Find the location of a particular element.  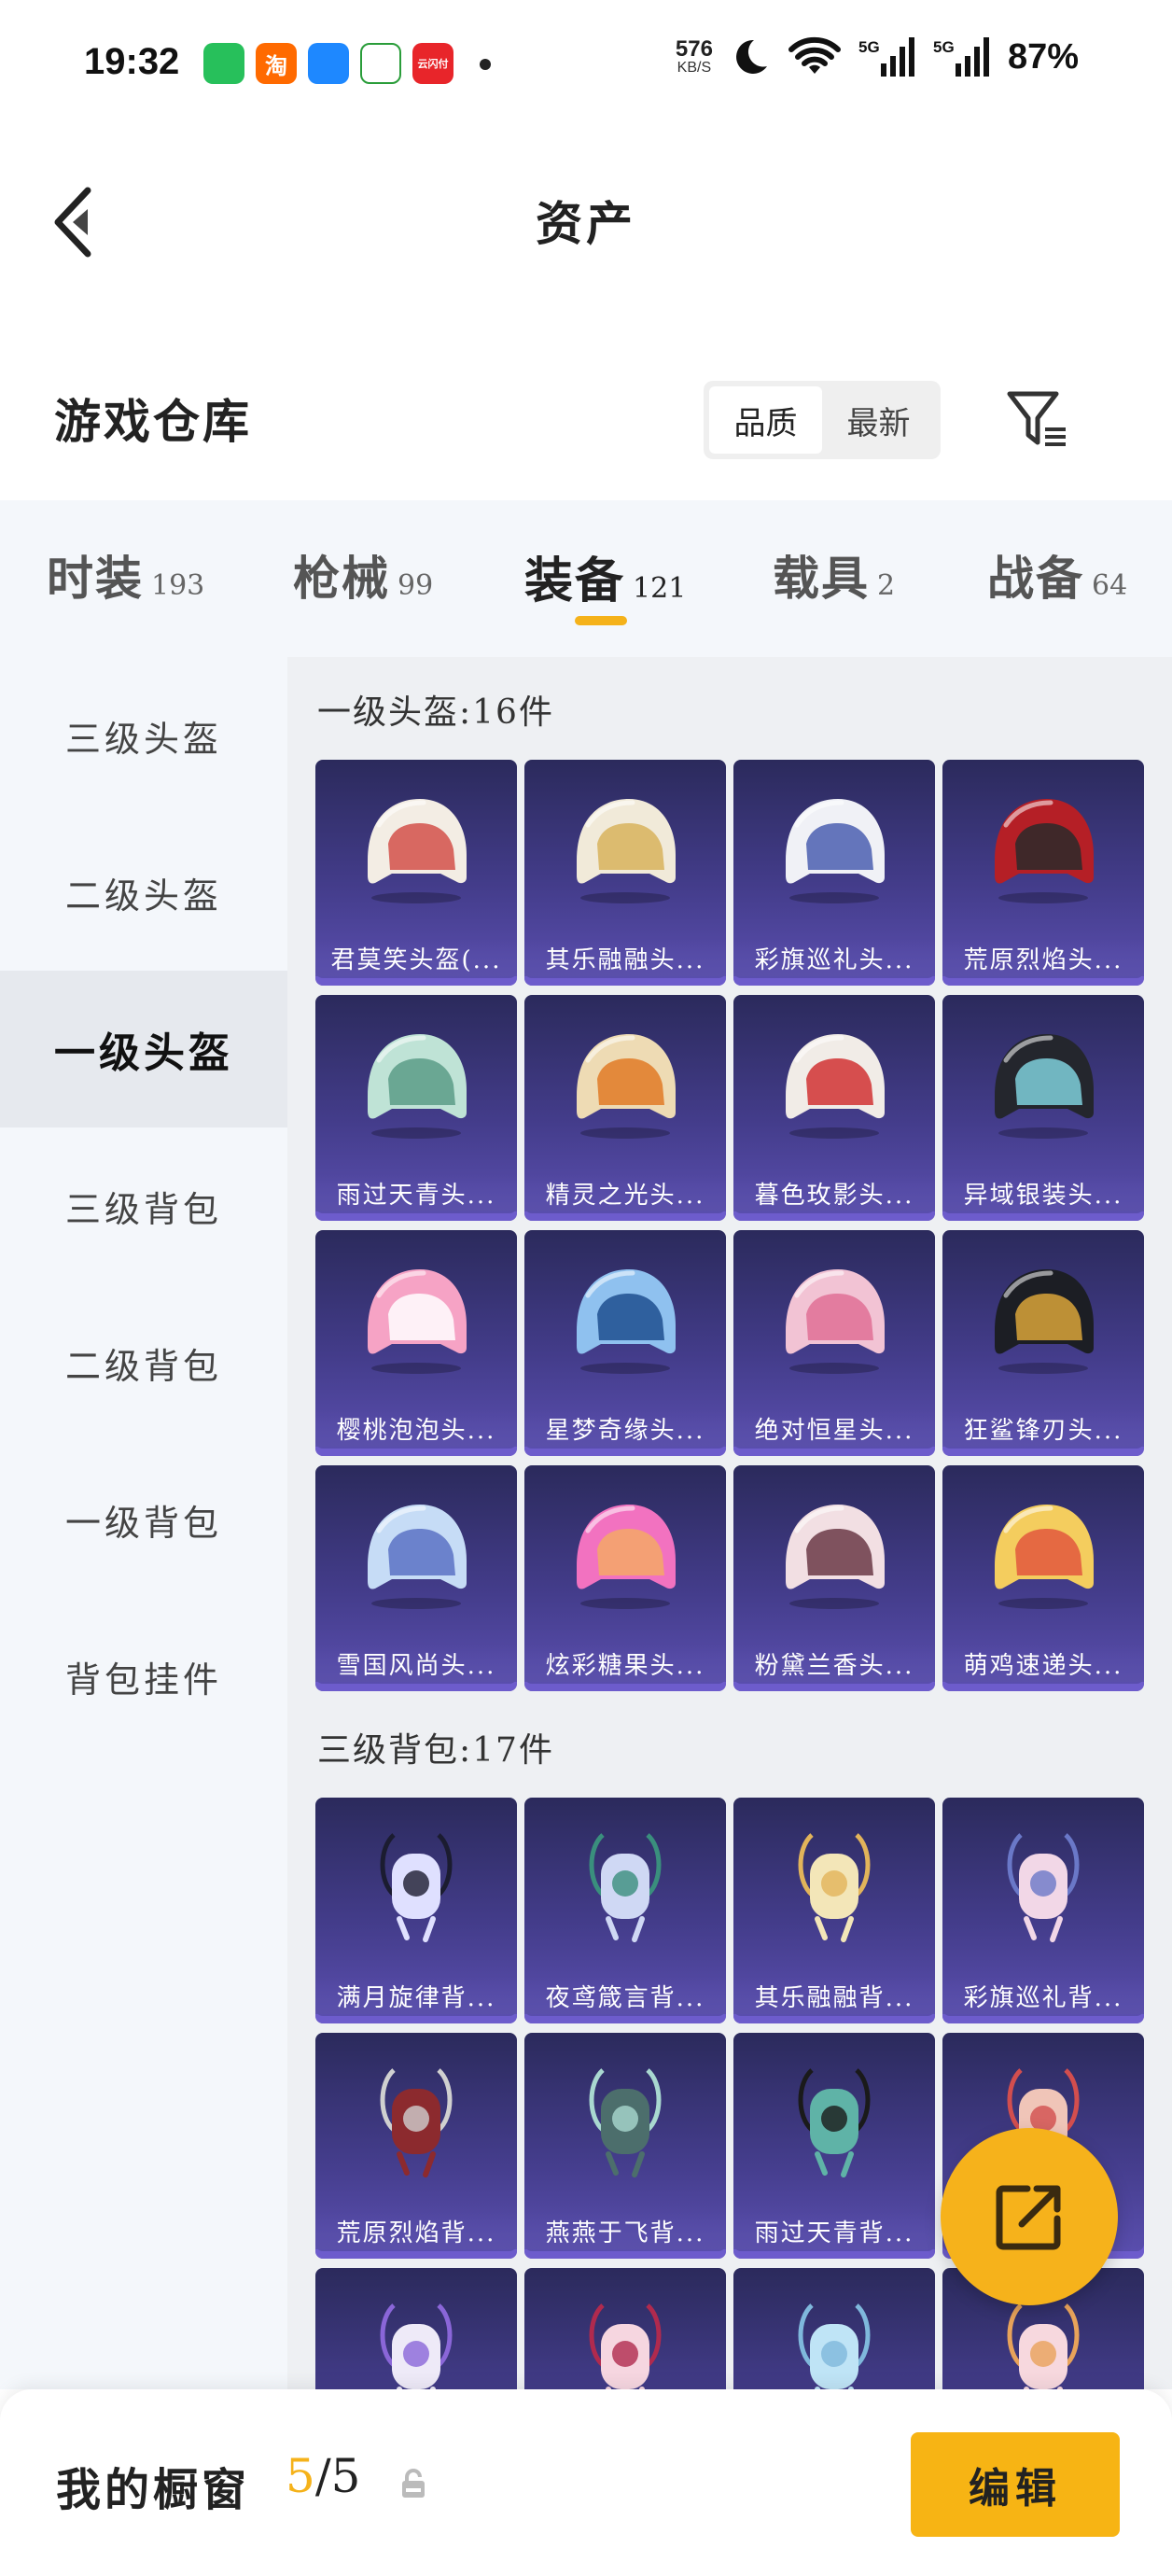

backpack-icon is located at coordinates (834, 2121).